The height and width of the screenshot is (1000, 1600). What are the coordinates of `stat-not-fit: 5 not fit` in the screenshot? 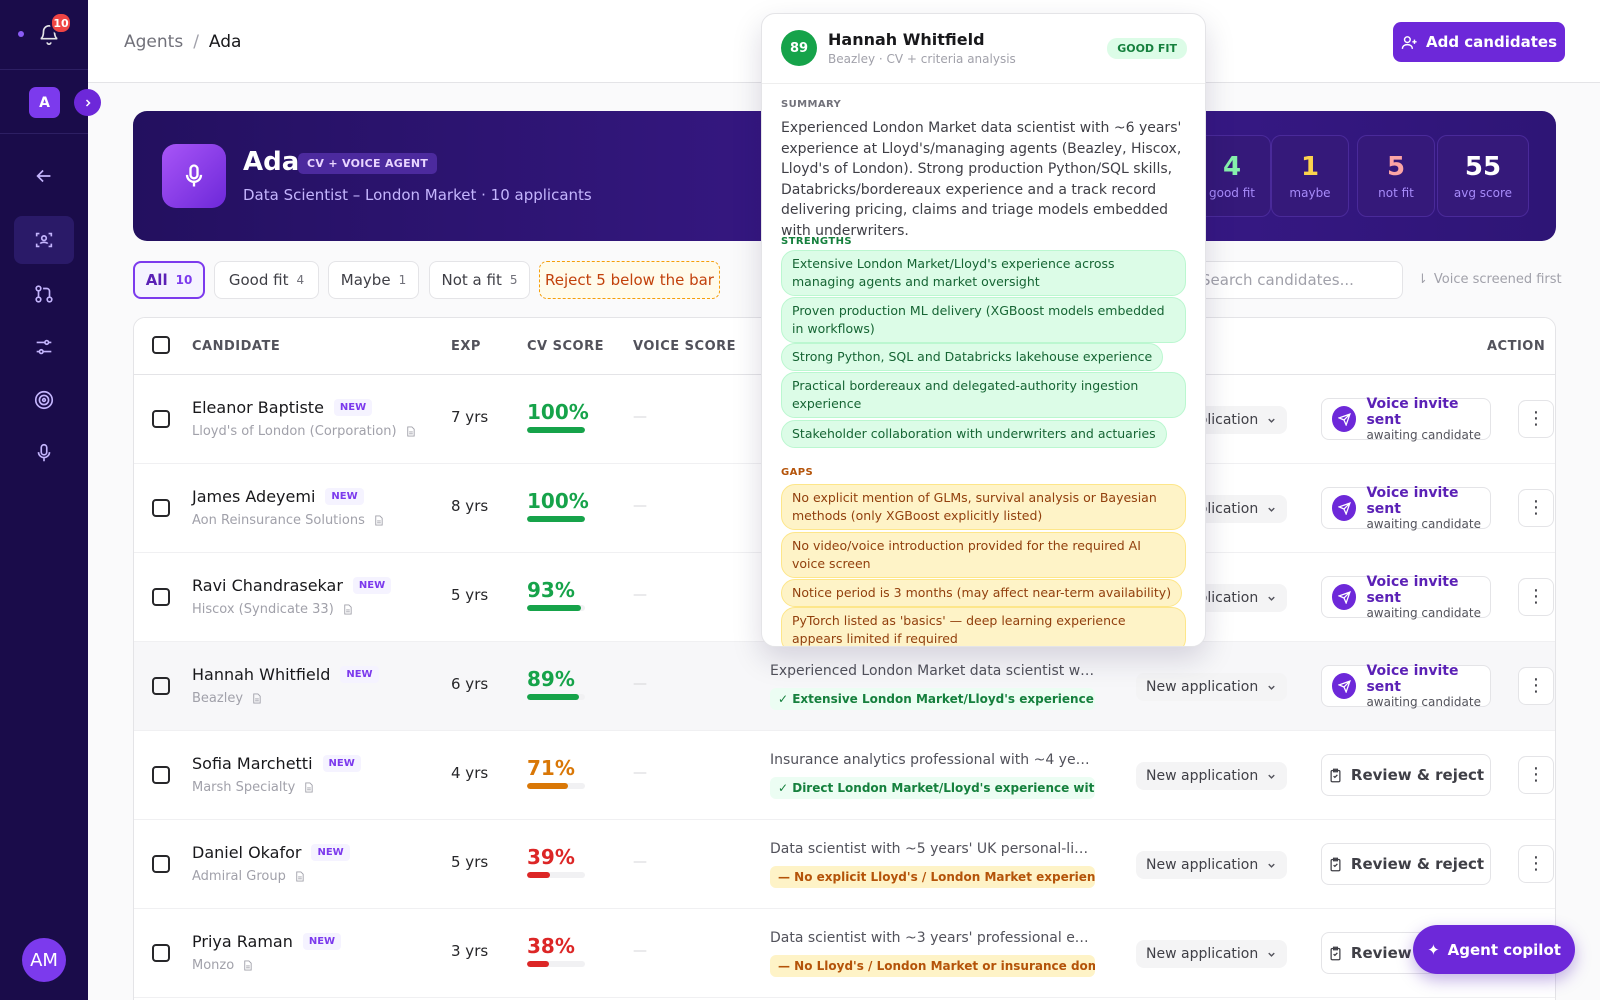 It's located at (1396, 176).